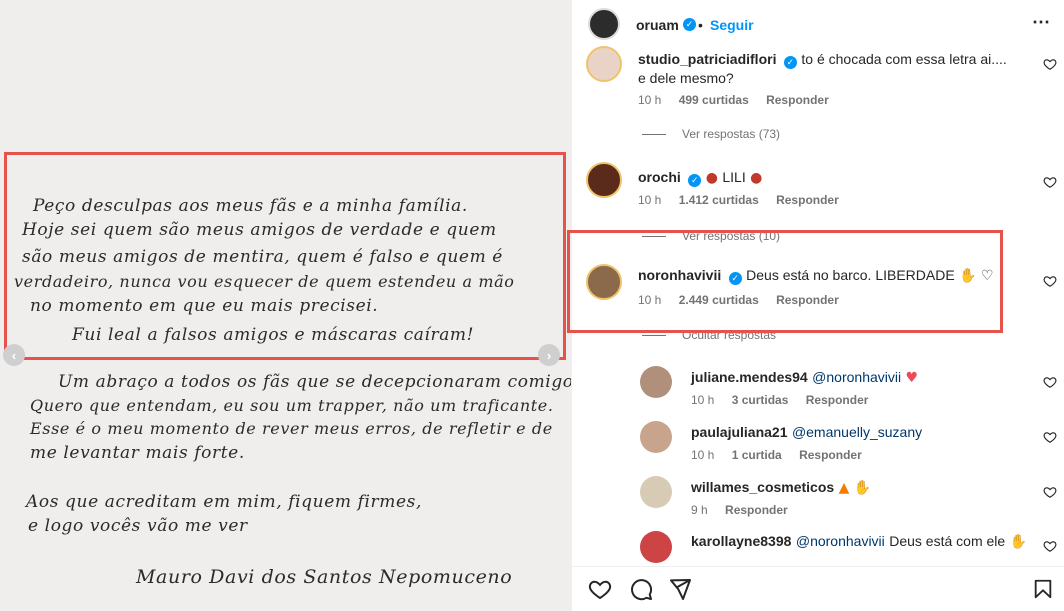 The width and height of the screenshot is (1064, 611). I want to click on post-header: oruam ✓ • Seguir ⋯, so click(818, 25).